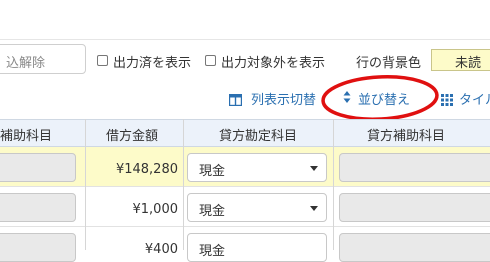  Describe the element at coordinates (380, 98) in the screenshot. I see `annotation-circle` at that location.